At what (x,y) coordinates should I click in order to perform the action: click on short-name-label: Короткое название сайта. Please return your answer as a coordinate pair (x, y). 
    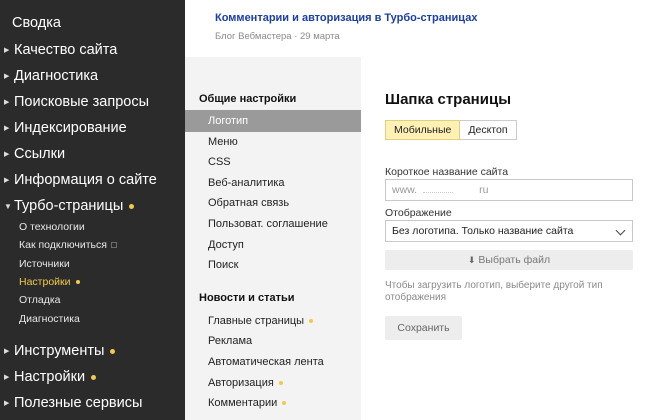
    Looking at the image, I should click on (447, 172).